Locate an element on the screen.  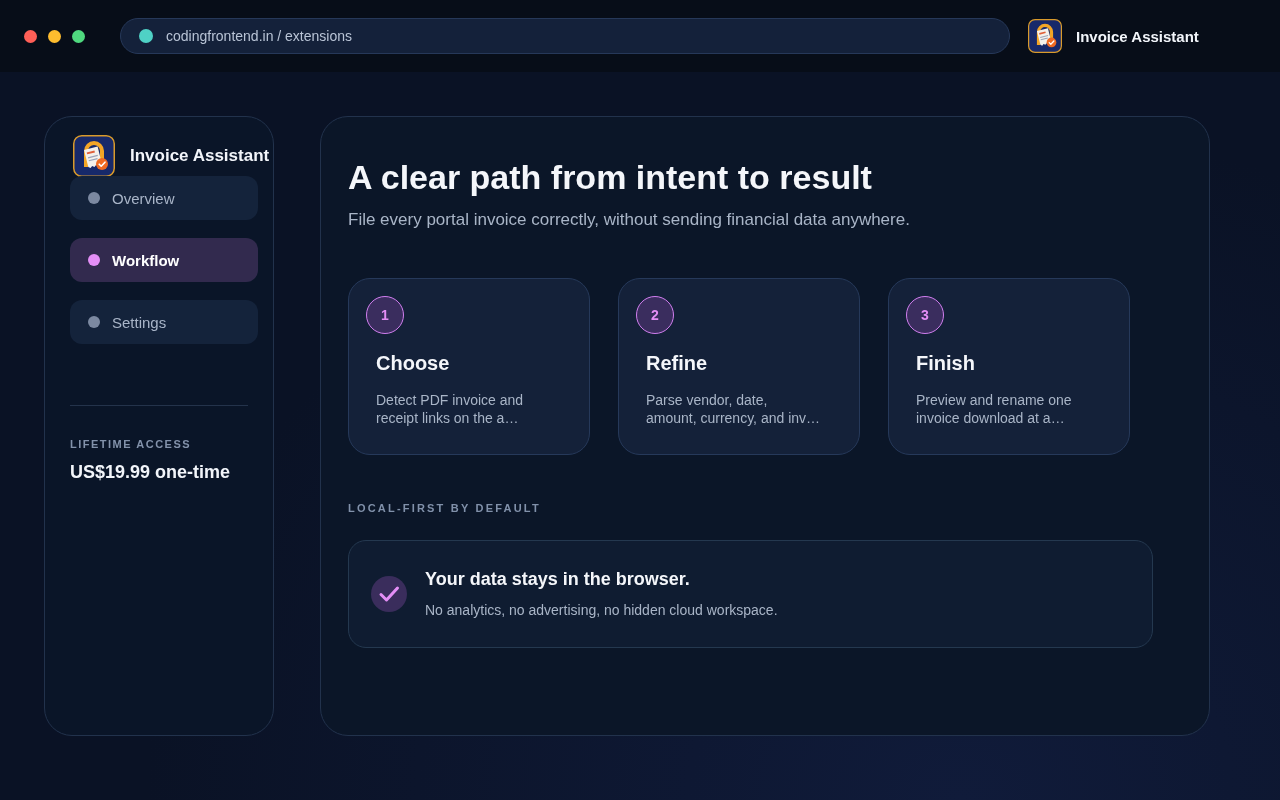
sidebar-title: Invoice Assistant is located at coordinates (200, 156).